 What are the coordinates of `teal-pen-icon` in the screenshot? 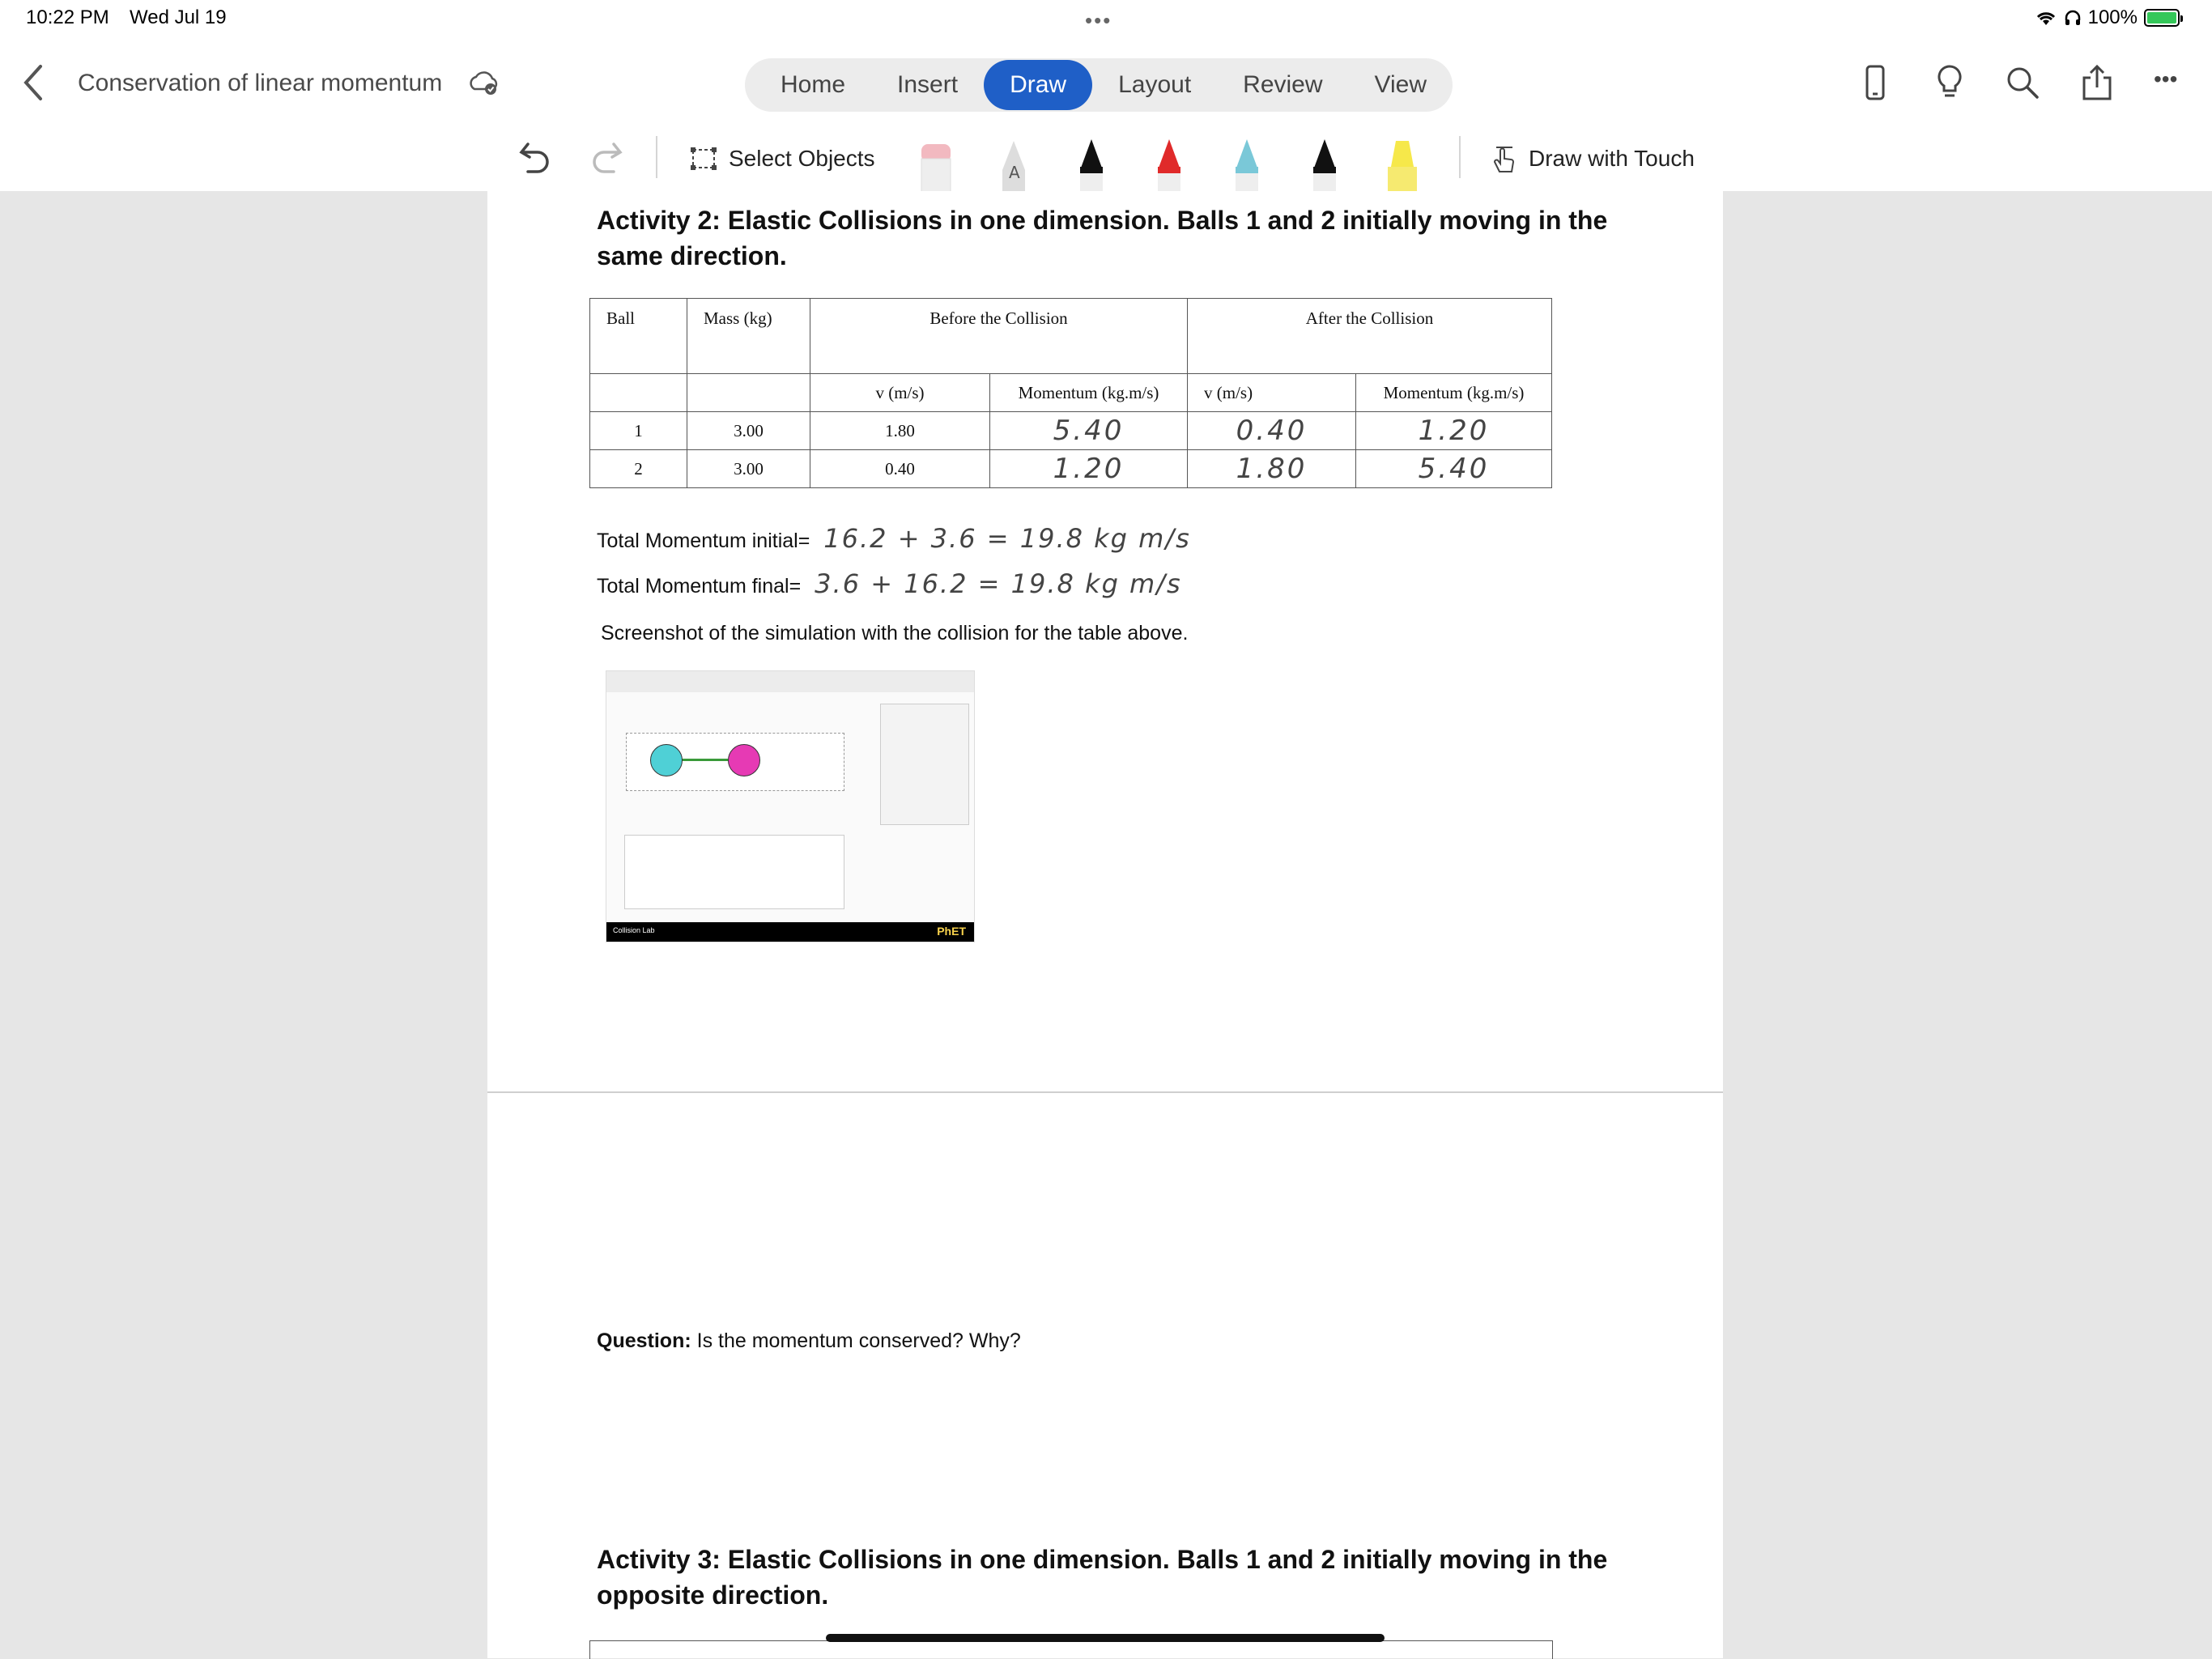 It's located at (1247, 163).